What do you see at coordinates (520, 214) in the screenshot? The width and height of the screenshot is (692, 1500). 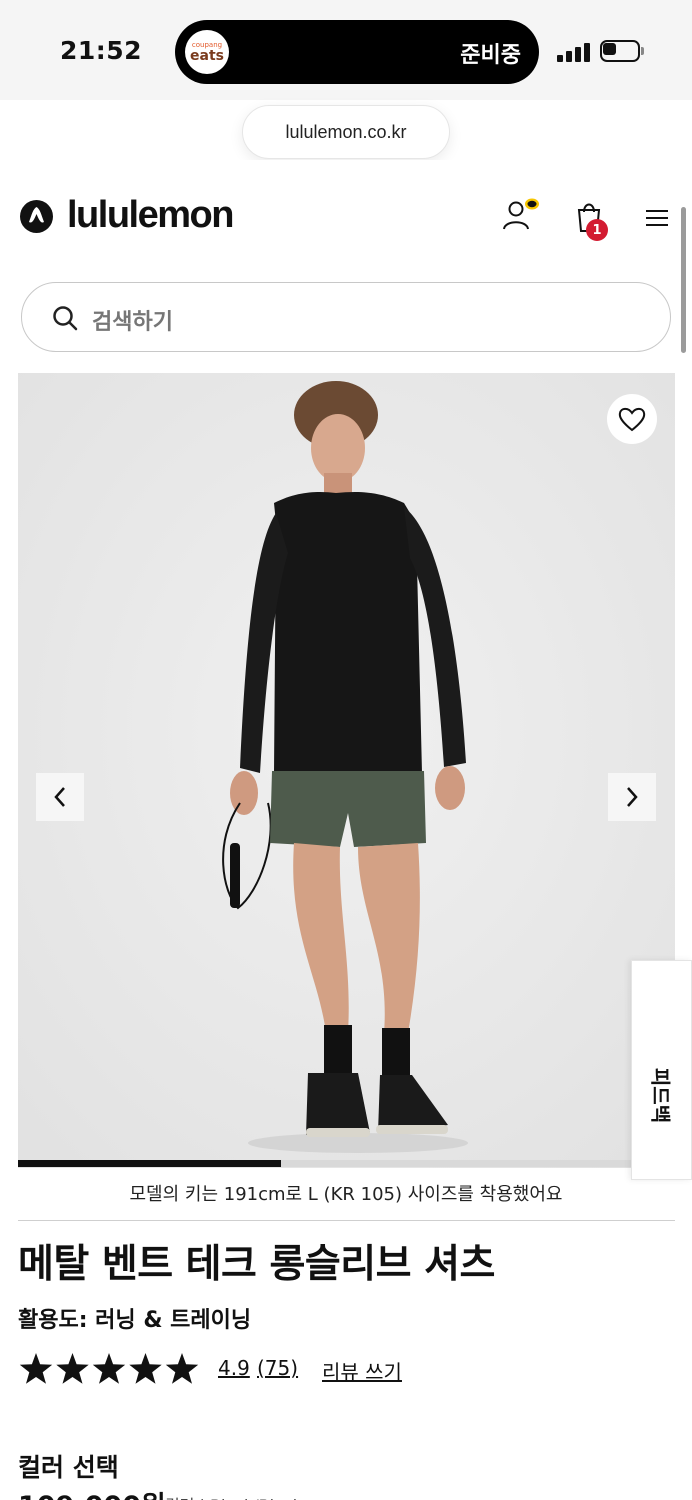 I see `account-icon` at bounding box center [520, 214].